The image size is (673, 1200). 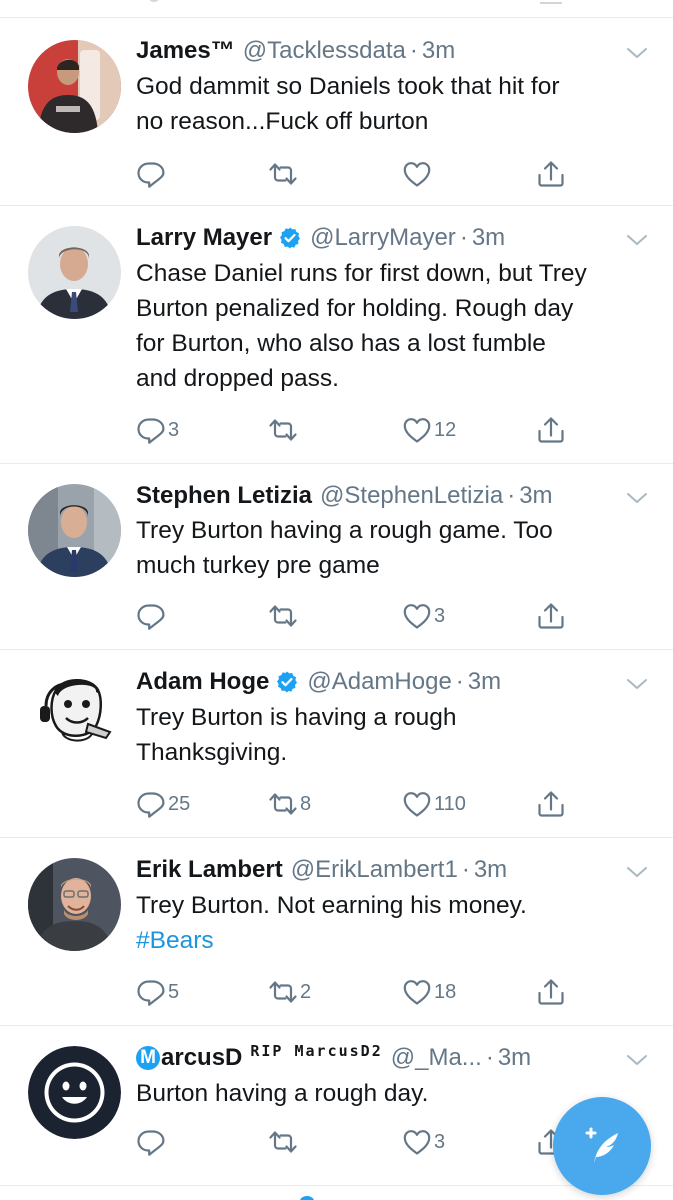 What do you see at coordinates (174, 991) in the screenshot?
I see `reply-count: 5` at bounding box center [174, 991].